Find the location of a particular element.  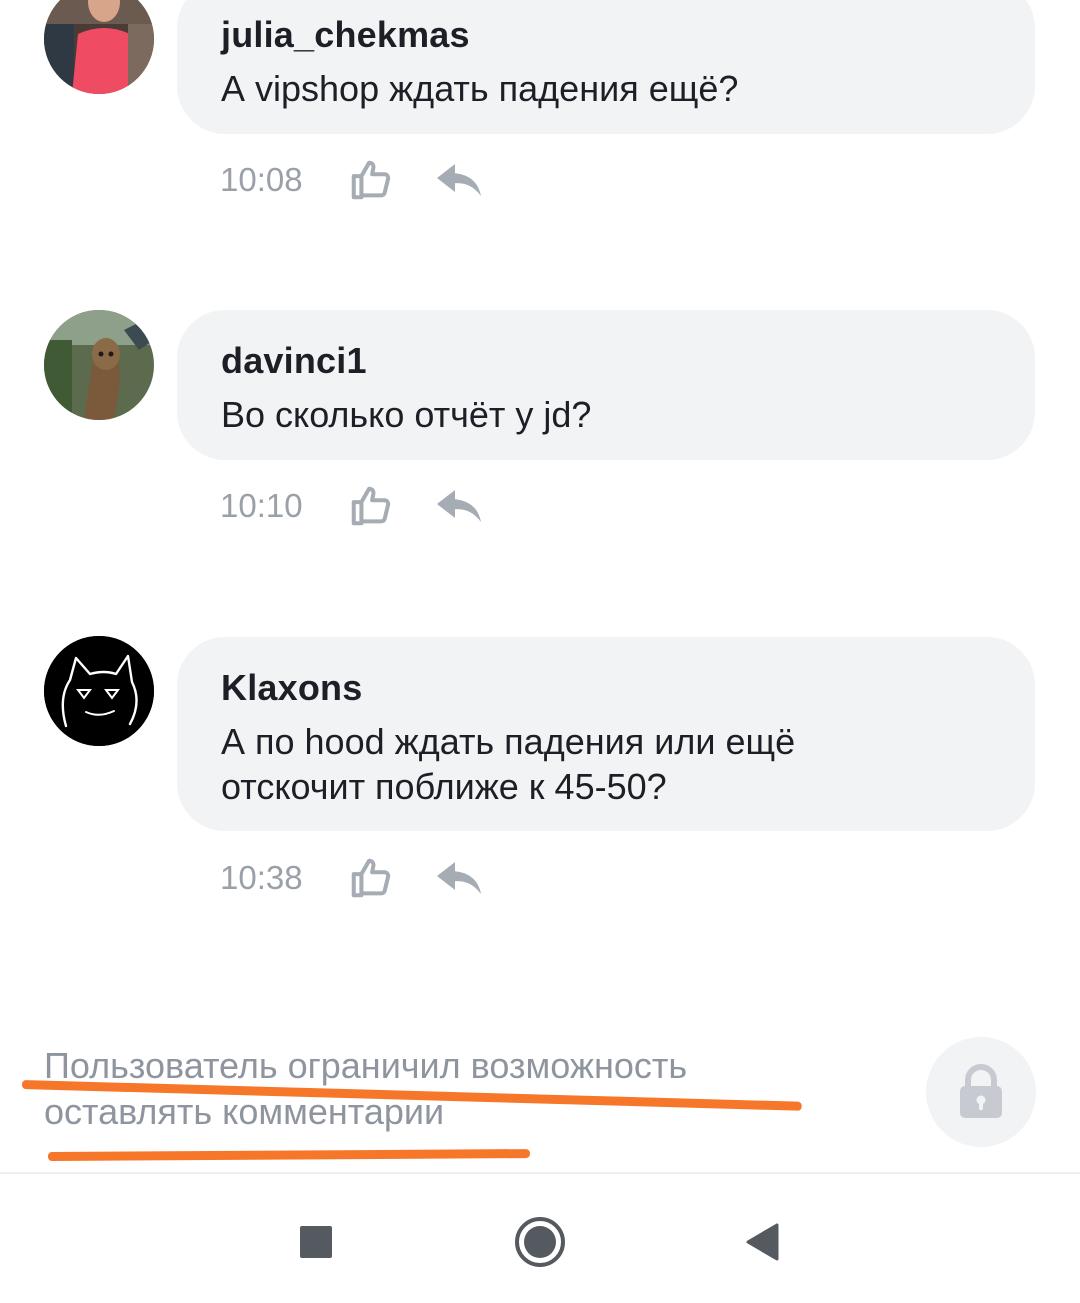

comment-meta: 10:08 is located at coordinates (371, 180).